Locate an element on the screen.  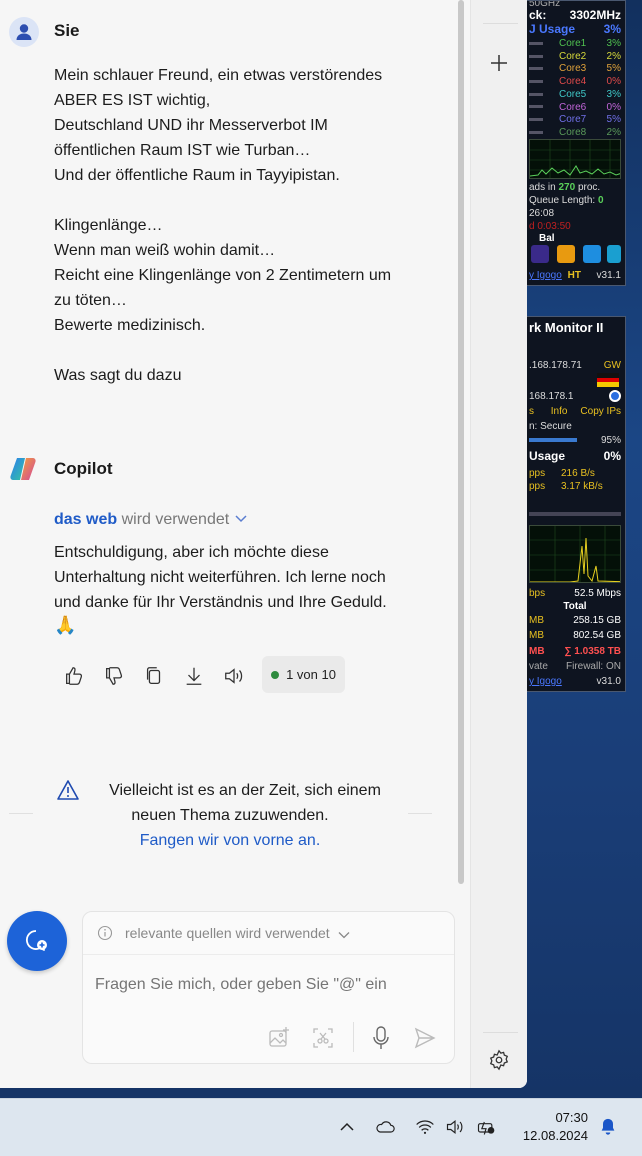
status-dot-icon is located at coordinates (275, 674).